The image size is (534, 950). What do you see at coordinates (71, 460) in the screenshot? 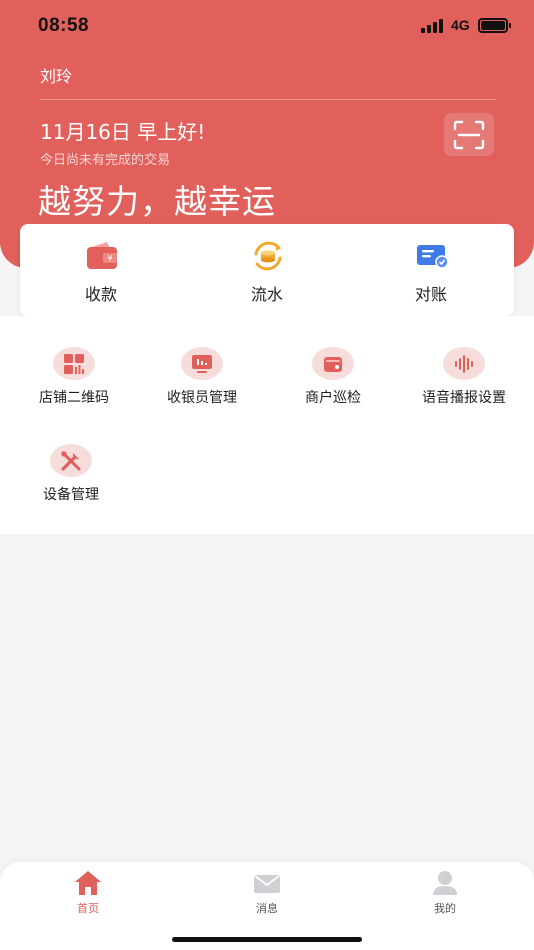
I see `wrench-icon` at bounding box center [71, 460].